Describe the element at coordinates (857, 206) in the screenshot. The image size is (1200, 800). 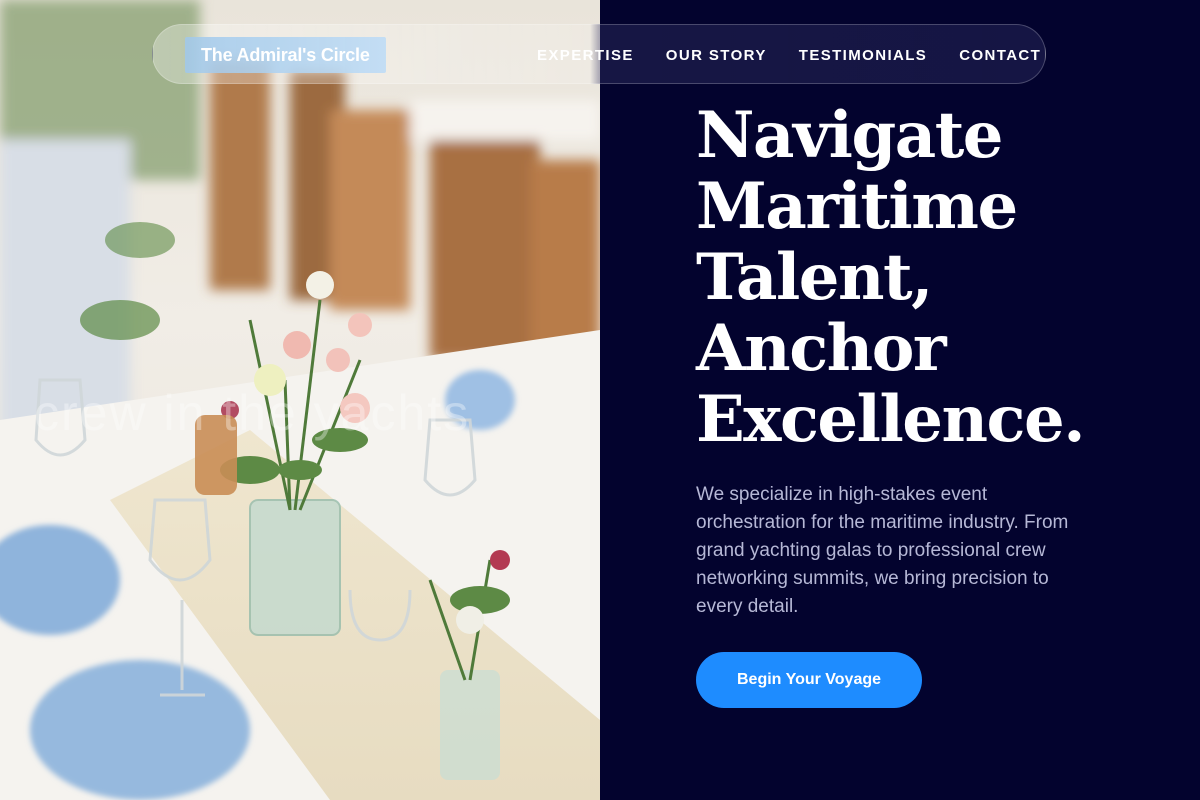
I see `headline-line: Maritime` at that location.